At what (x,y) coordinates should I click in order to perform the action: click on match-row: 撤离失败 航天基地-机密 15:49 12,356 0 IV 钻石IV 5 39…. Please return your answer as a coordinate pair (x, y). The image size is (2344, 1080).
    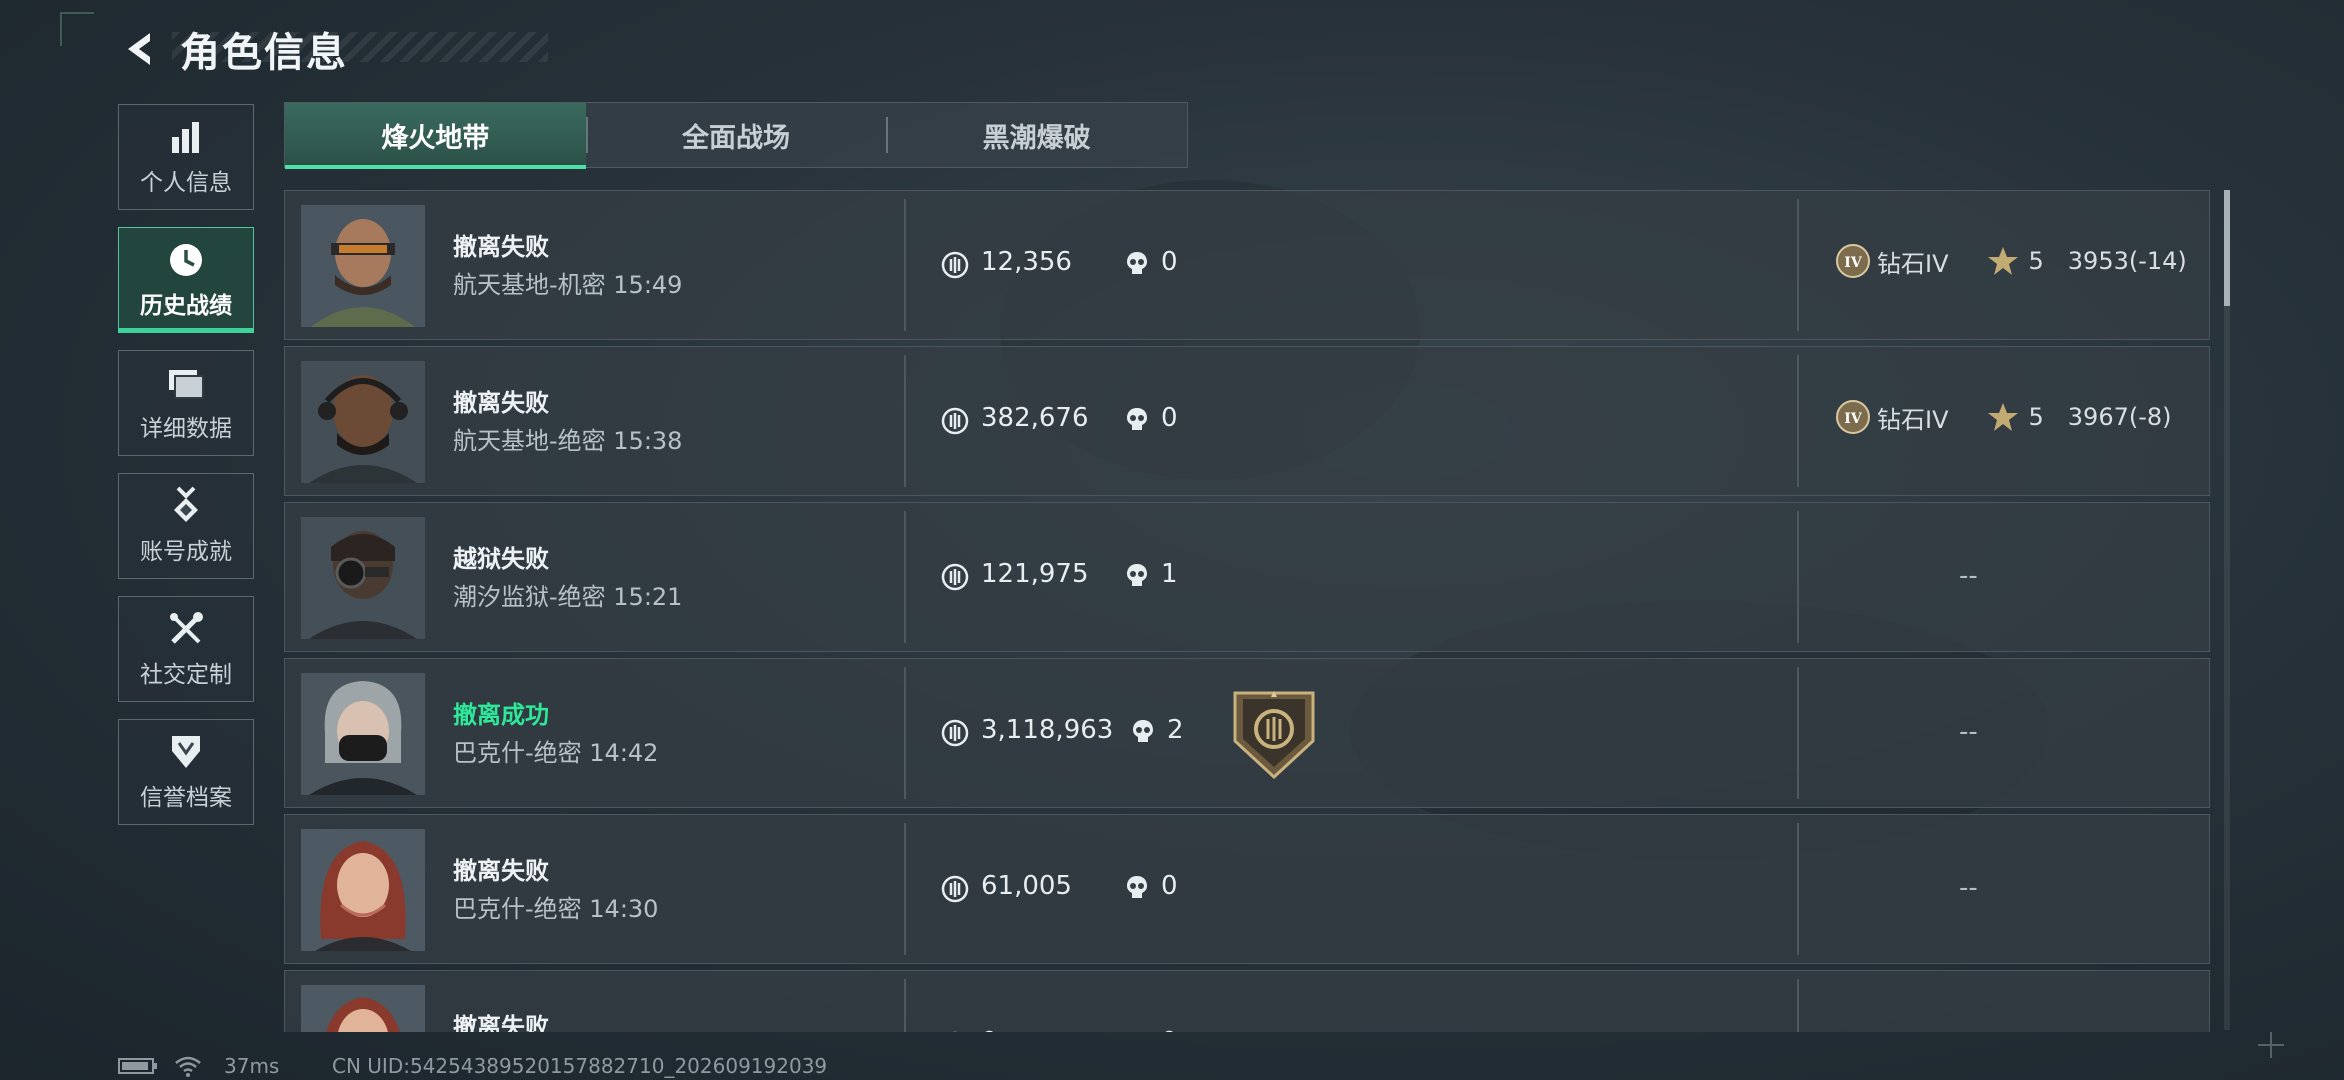
    Looking at the image, I should click on (1247, 265).